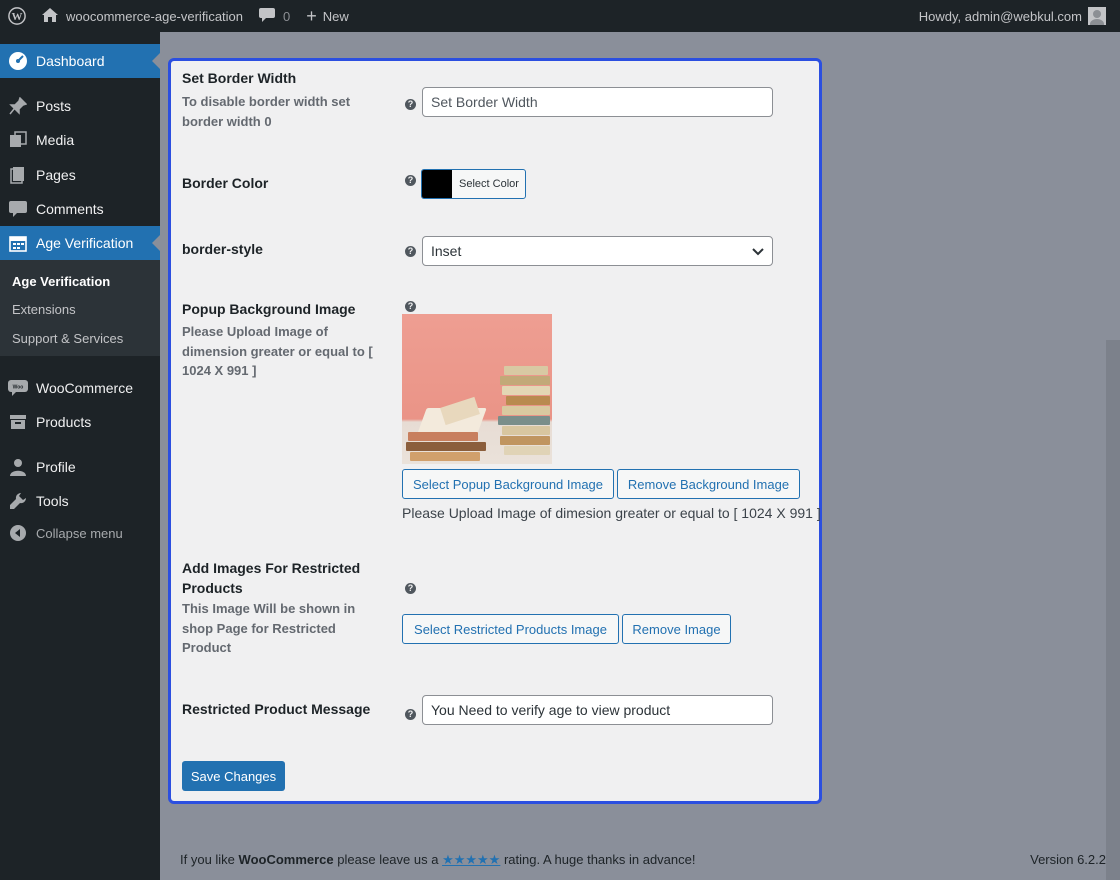 Image resolution: width=1120 pixels, height=880 pixels. I want to click on select-popup-bg-button: Select Popup Background Image, so click(508, 484).